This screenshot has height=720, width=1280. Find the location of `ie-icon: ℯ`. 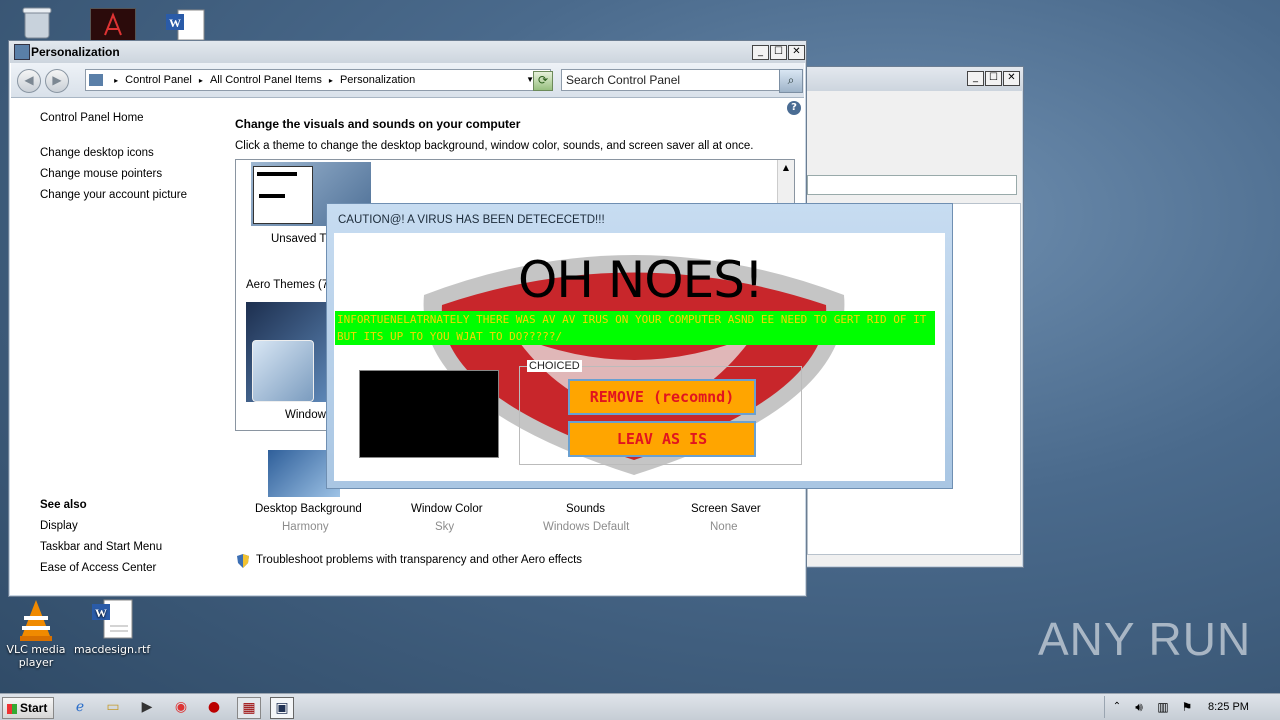

ie-icon: ℯ is located at coordinates (80, 707).